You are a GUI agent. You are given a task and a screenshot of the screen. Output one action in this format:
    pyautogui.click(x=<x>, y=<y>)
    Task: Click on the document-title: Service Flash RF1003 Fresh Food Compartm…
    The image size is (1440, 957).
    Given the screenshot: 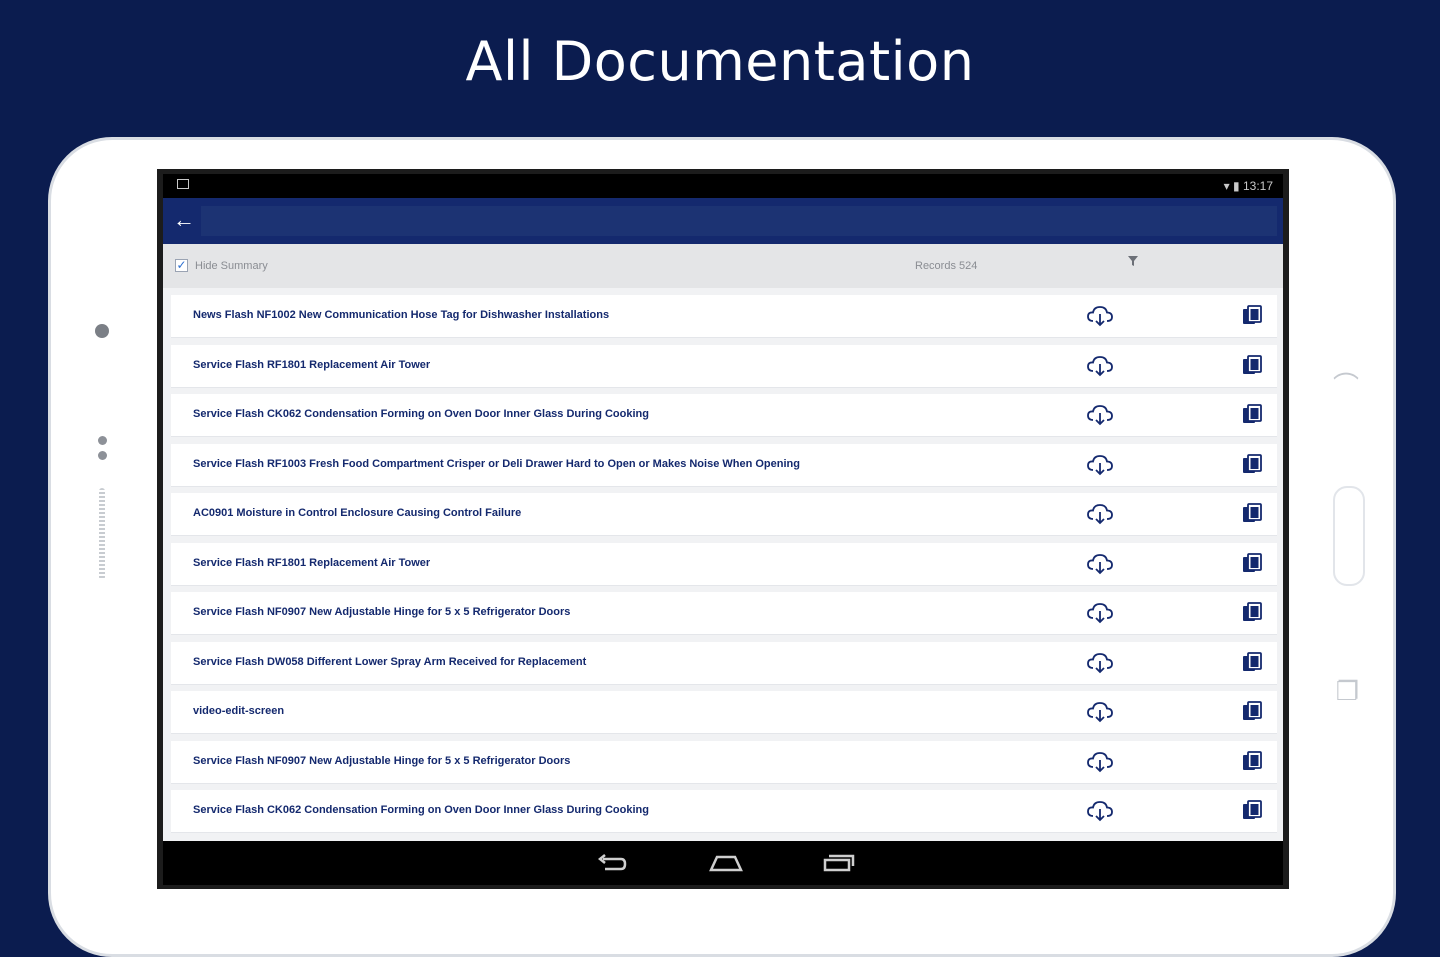 What is the action you would take?
    pyautogui.click(x=496, y=463)
    